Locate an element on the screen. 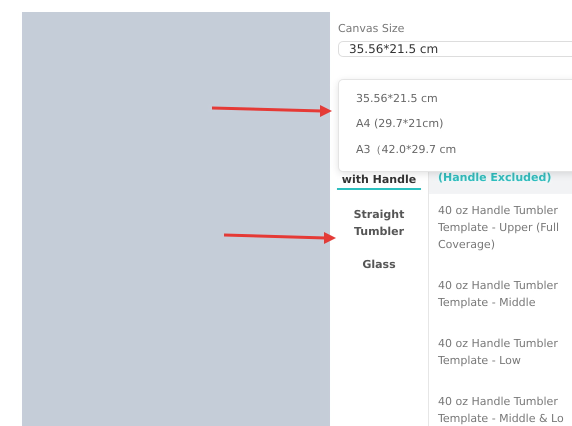 Image resolution: width=572 pixels, height=426 pixels. dropdown-option: A4 (29.7*21cm) is located at coordinates (455, 129).